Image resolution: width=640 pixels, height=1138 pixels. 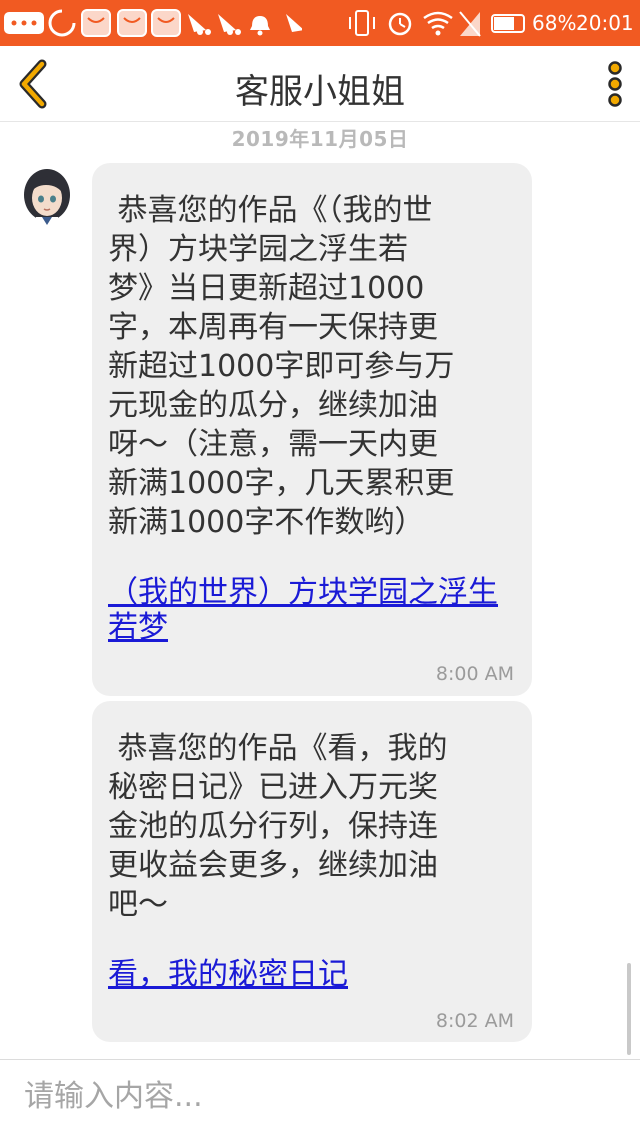 I want to click on input-bar, so click(x=320, y=1098).